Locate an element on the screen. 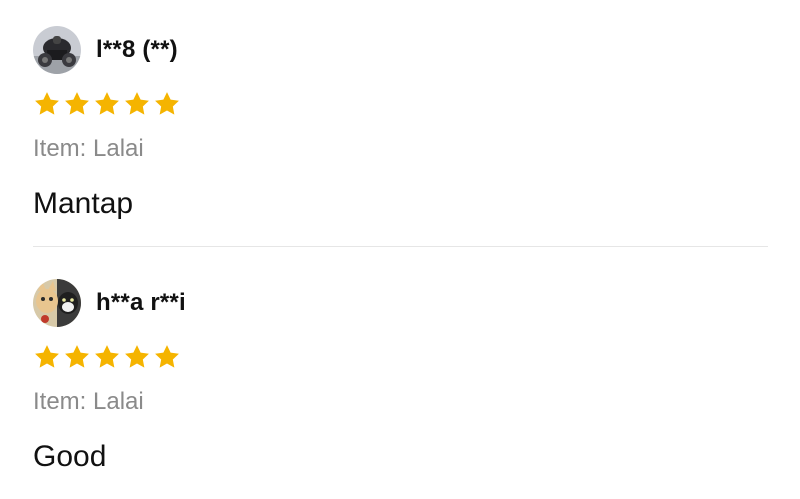  motorcycle-photo-icon is located at coordinates (57, 50).